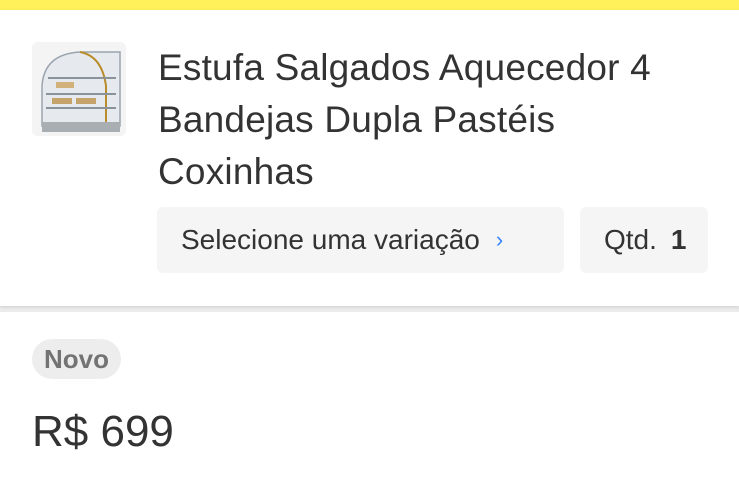  I want to click on variation-label: Selecione uma variação, so click(330, 239).